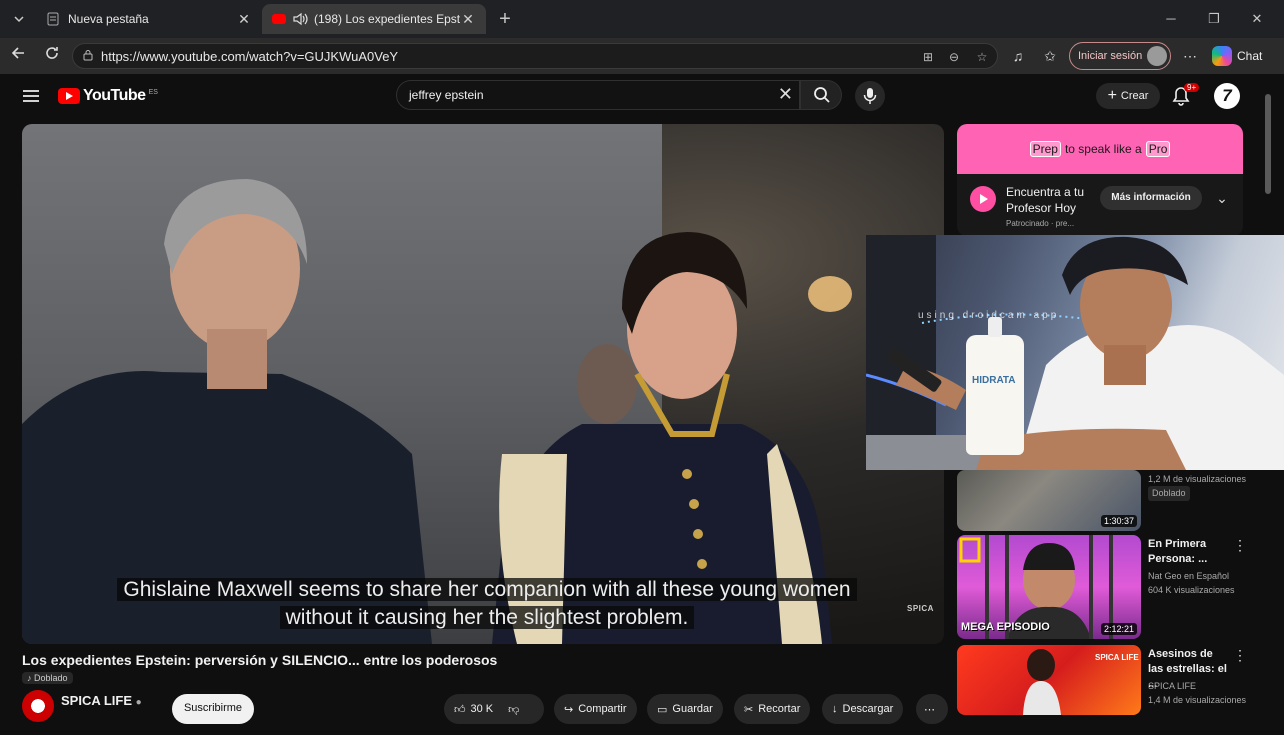 This screenshot has width=1284, height=735. Describe the element at coordinates (17, 53) in the screenshot. I see `arrow-left-icon` at that location.